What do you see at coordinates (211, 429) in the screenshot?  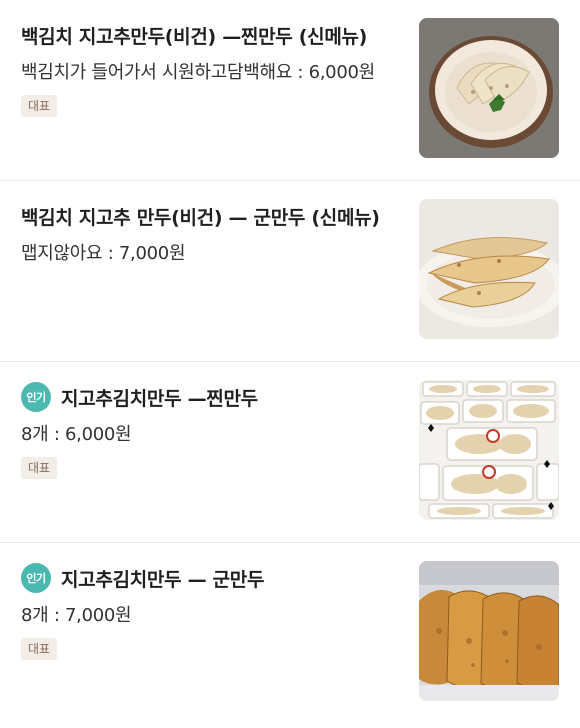 I see `menu-item-text: 인기 지고추김치만두 —찐만두 8개 : 6,000원 대표` at bounding box center [211, 429].